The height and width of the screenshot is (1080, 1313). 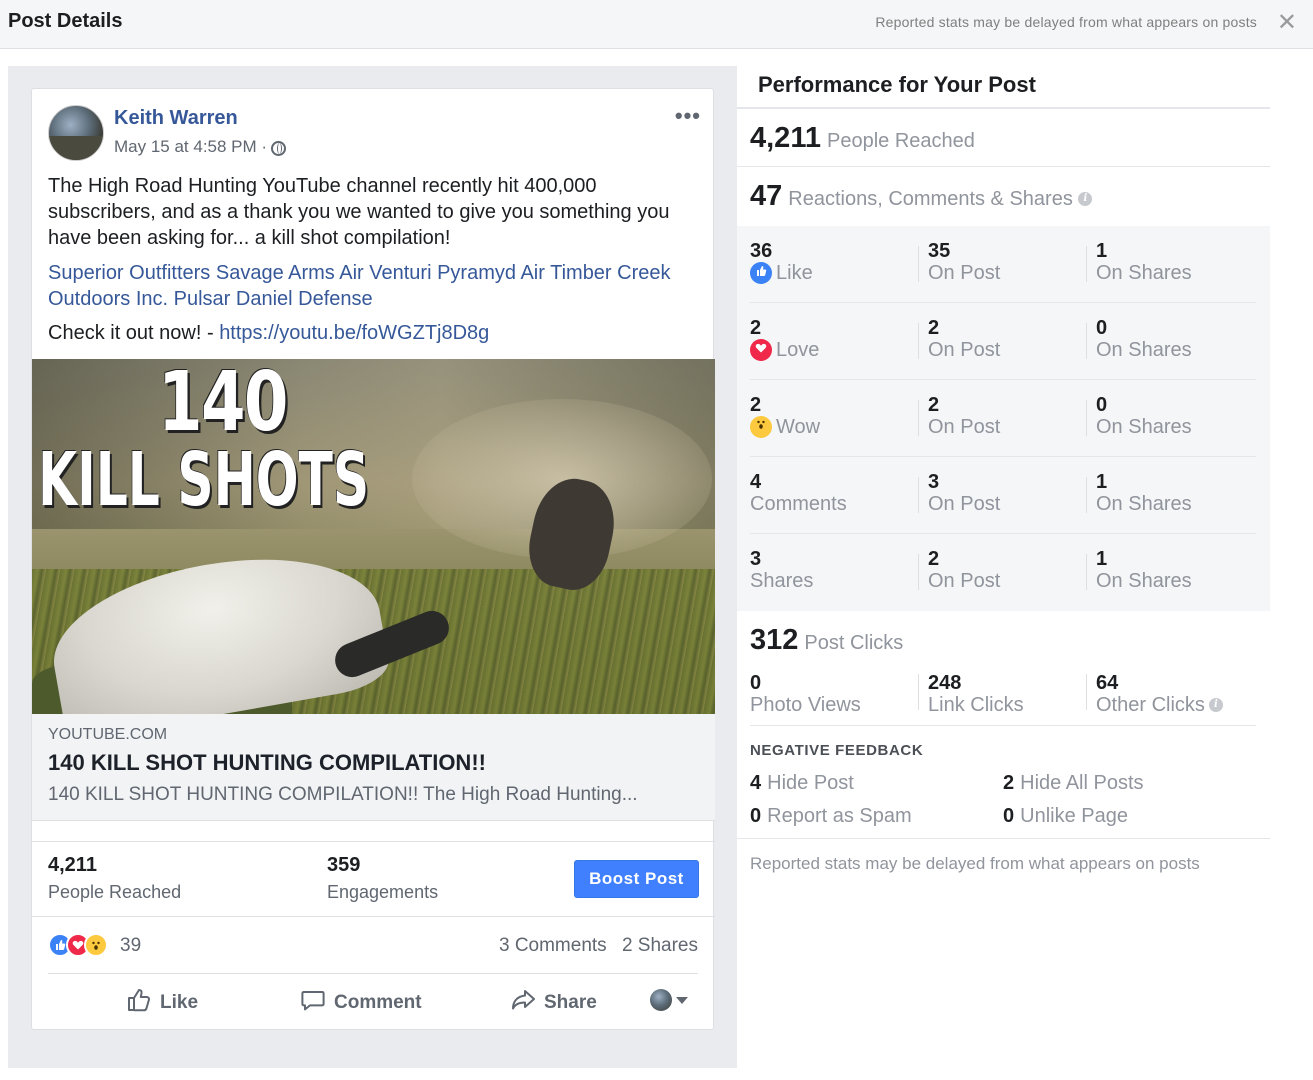 What do you see at coordinates (570, 1002) in the screenshot?
I see `share-label: Share` at bounding box center [570, 1002].